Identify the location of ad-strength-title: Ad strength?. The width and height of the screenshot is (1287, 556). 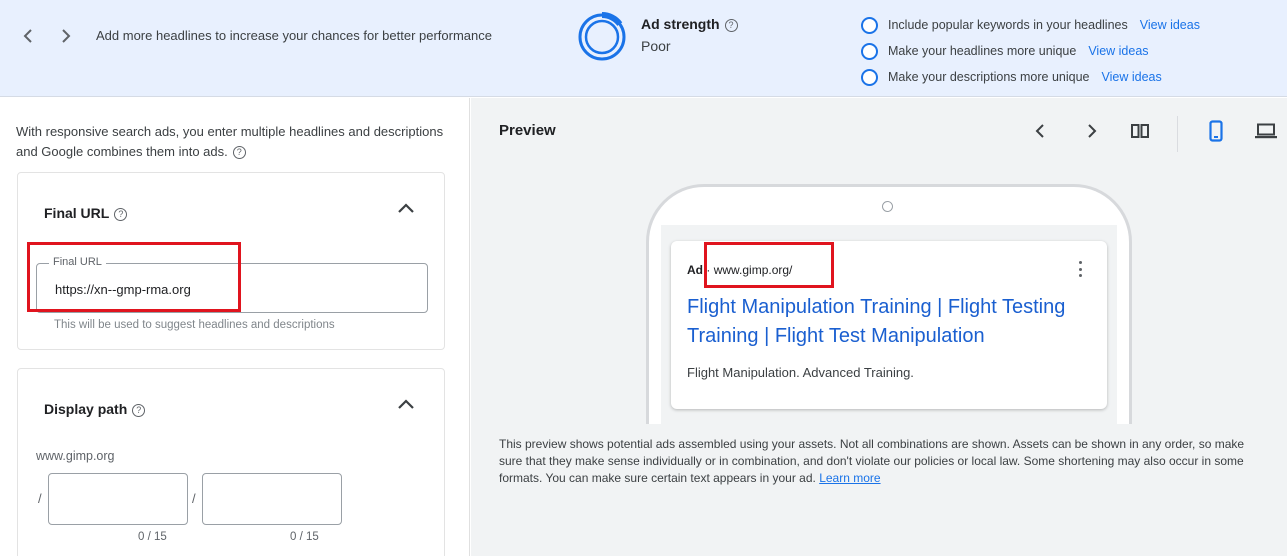
(689, 24).